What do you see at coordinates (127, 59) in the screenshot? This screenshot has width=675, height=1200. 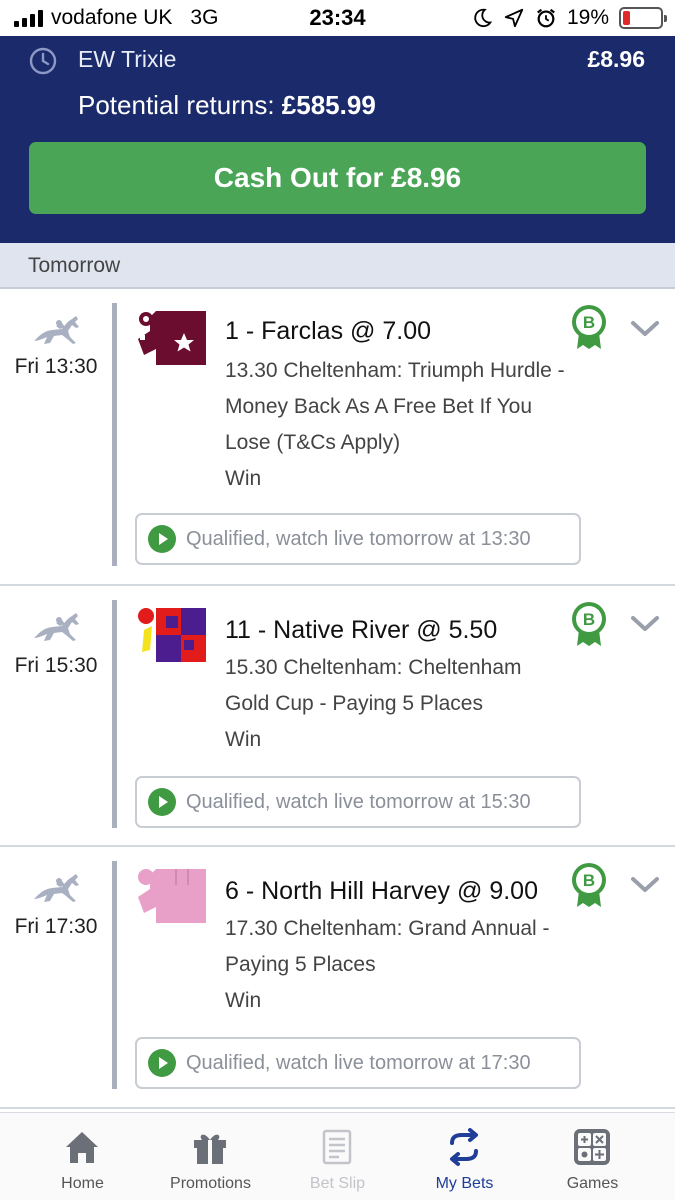 I see `bet-type: EW Trixie` at bounding box center [127, 59].